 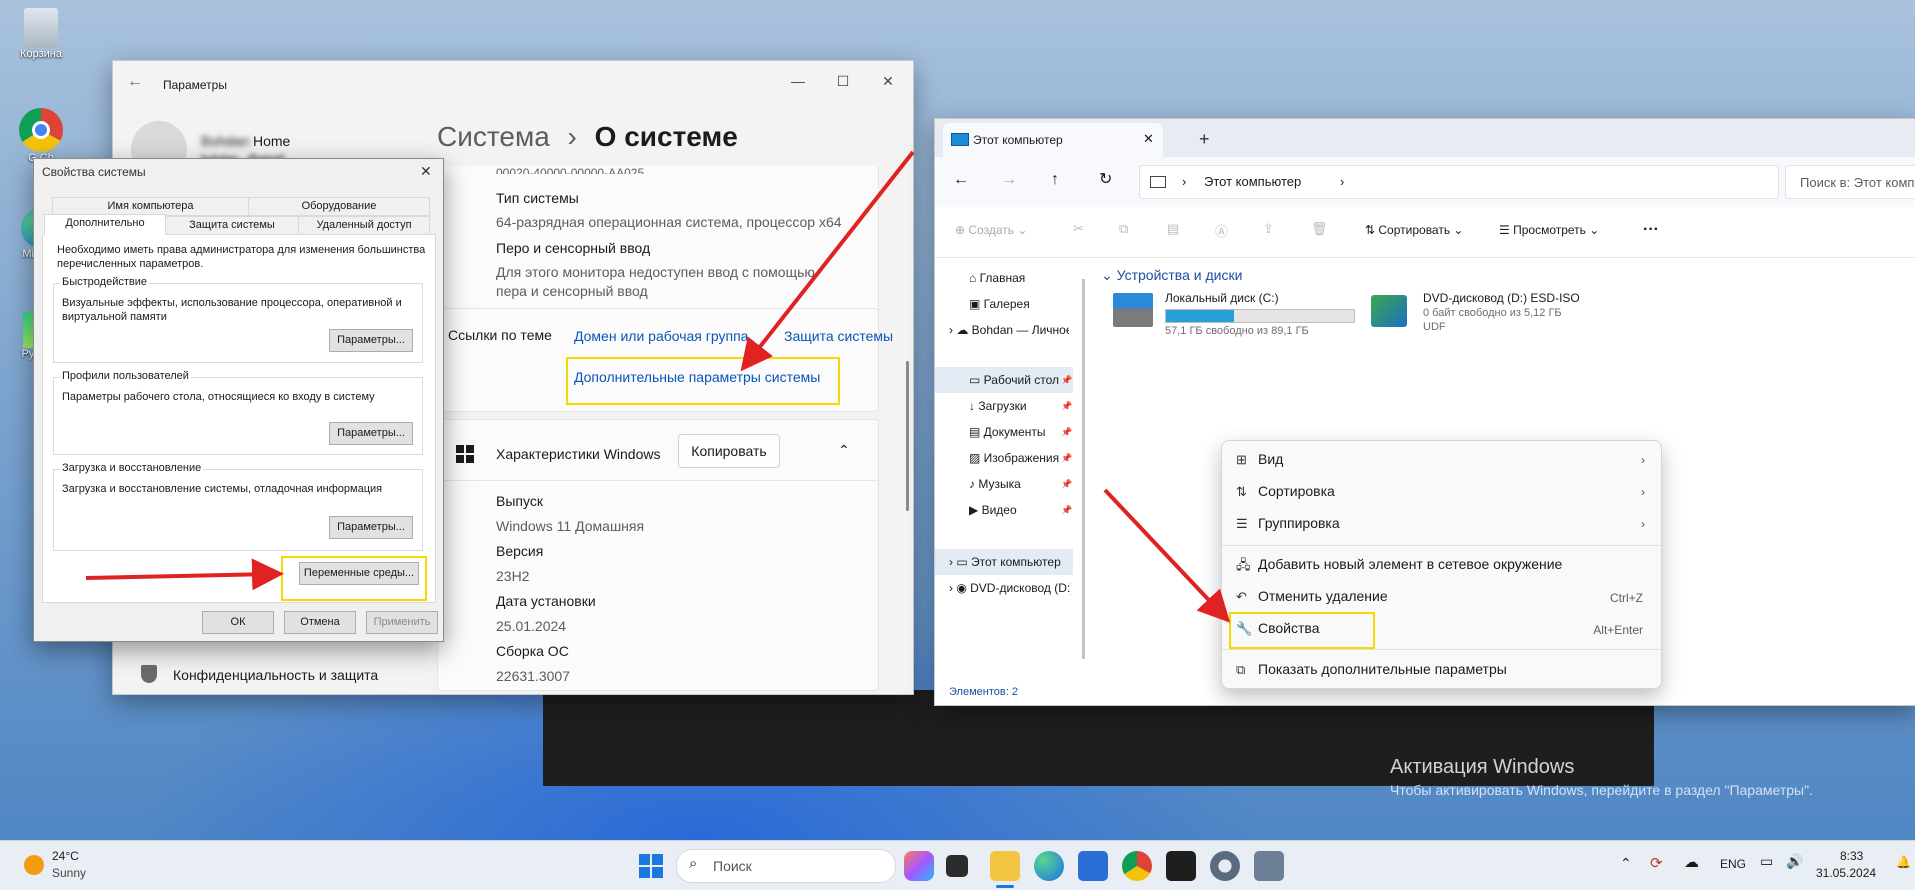 What do you see at coordinates (65, 856) in the screenshot?
I see `weather-temp: 24°C` at bounding box center [65, 856].